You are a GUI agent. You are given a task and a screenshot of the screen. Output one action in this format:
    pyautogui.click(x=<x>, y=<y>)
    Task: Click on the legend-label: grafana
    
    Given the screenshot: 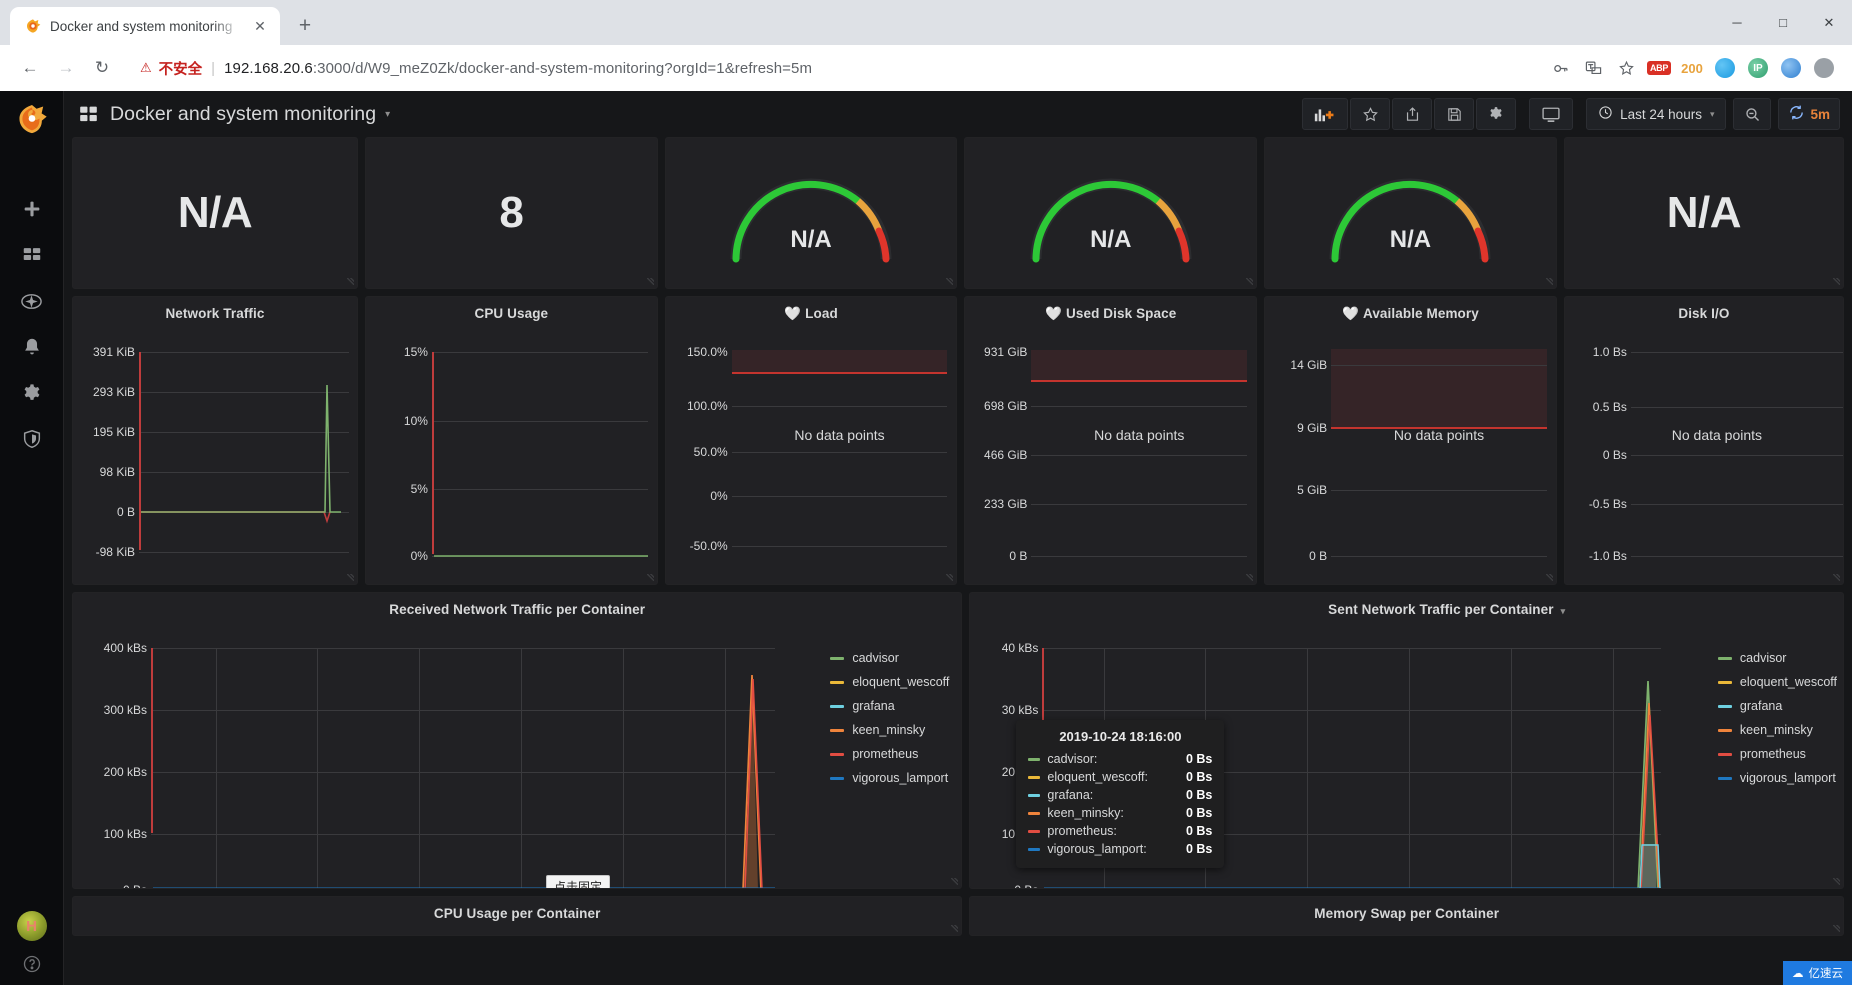 What is the action you would take?
    pyautogui.click(x=873, y=706)
    